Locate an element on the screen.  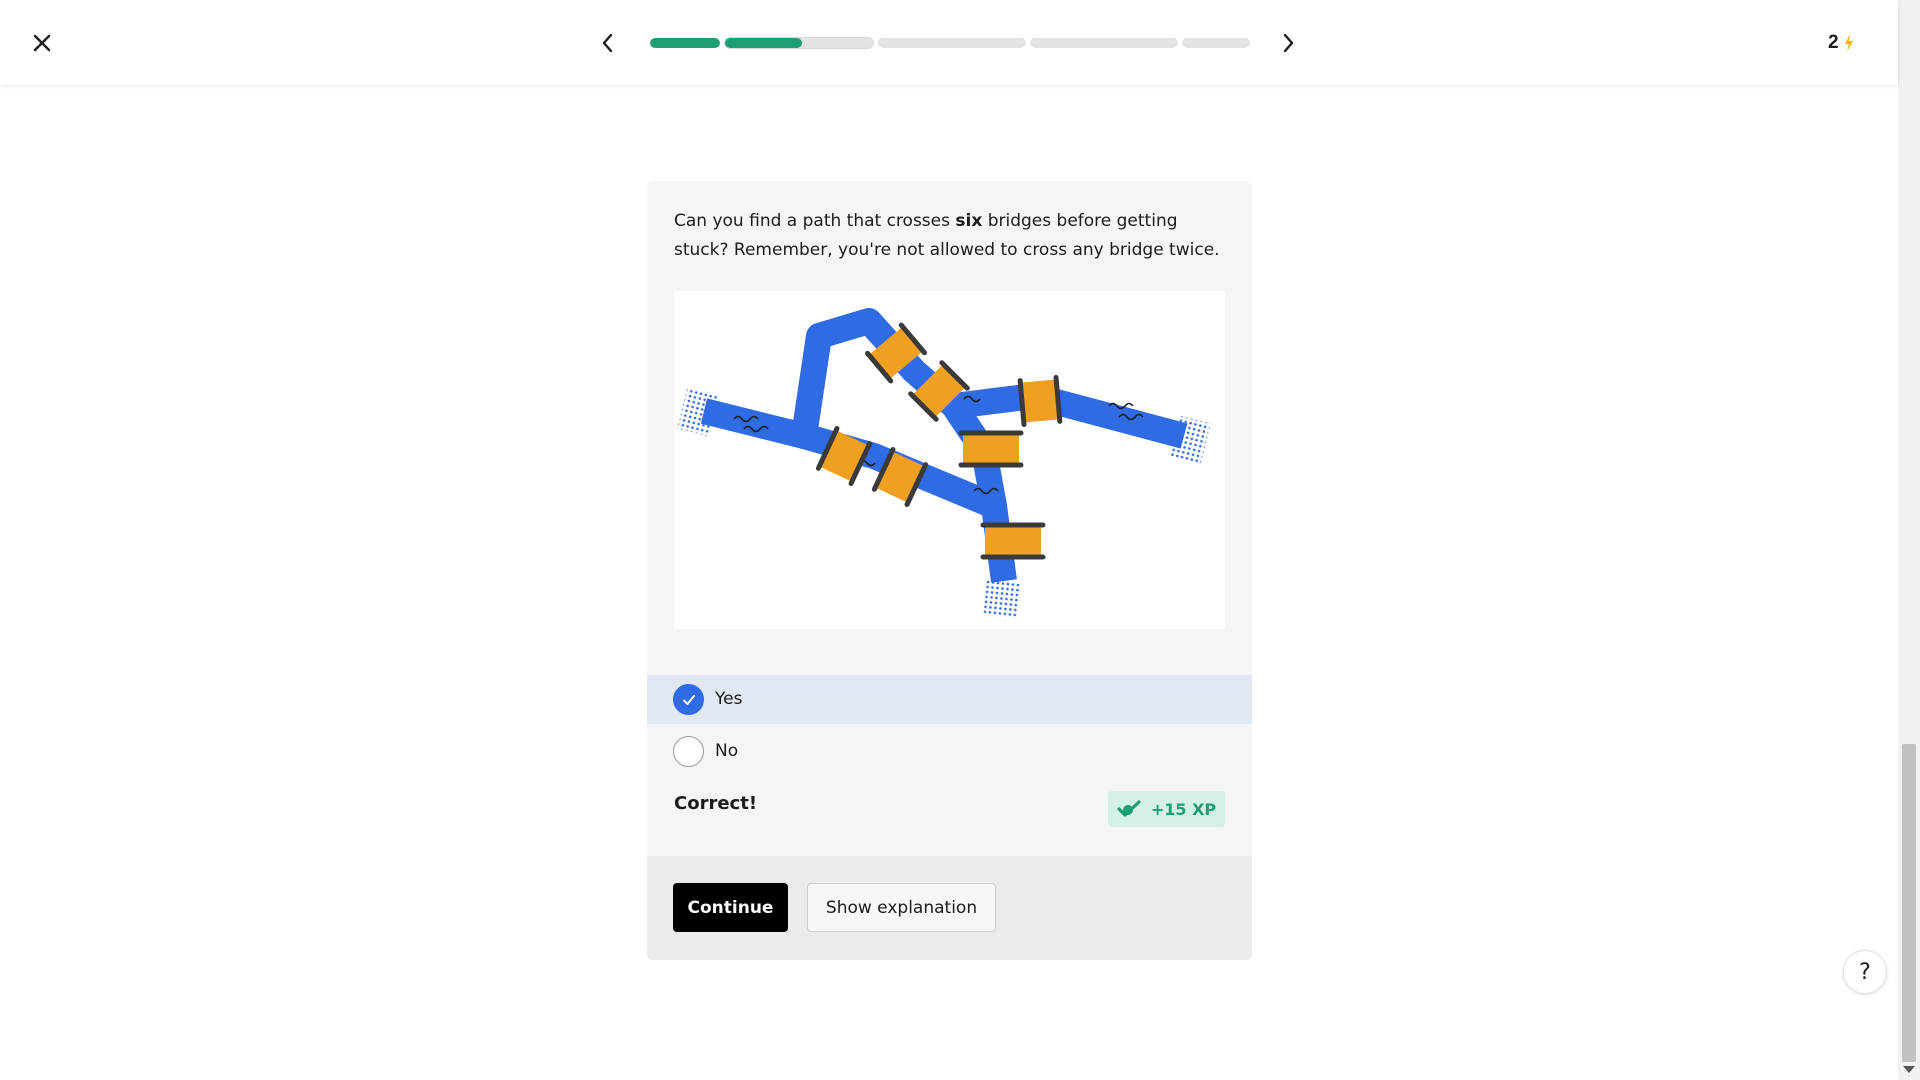
bridges is located at coordinates (939, 441).